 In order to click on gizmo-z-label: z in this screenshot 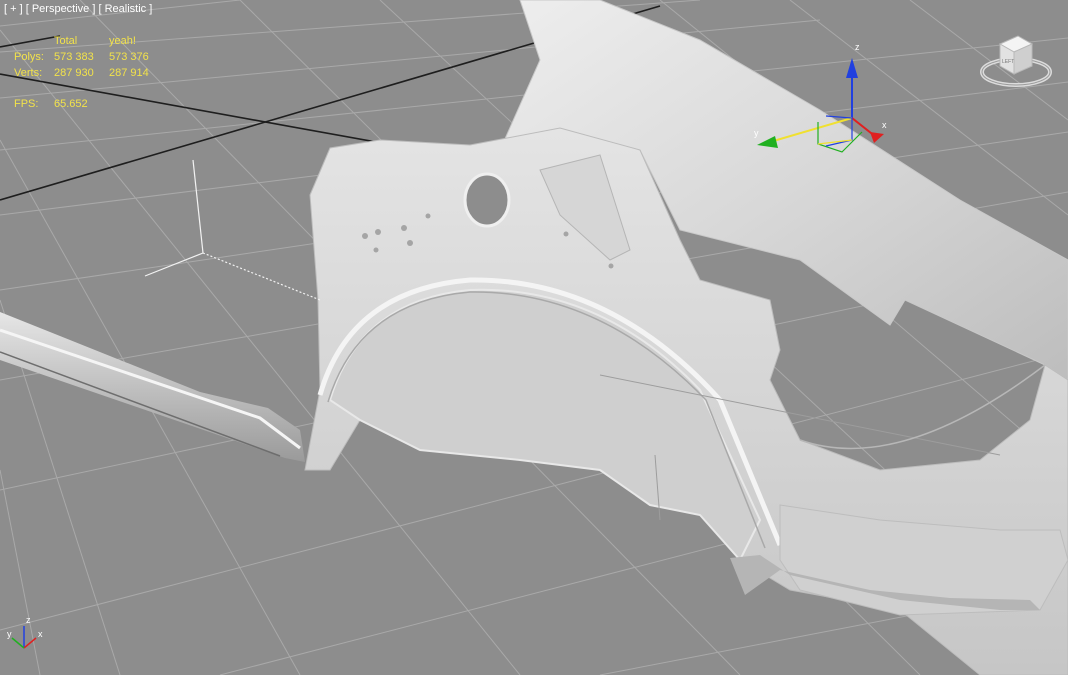, I will do `click(857, 47)`.